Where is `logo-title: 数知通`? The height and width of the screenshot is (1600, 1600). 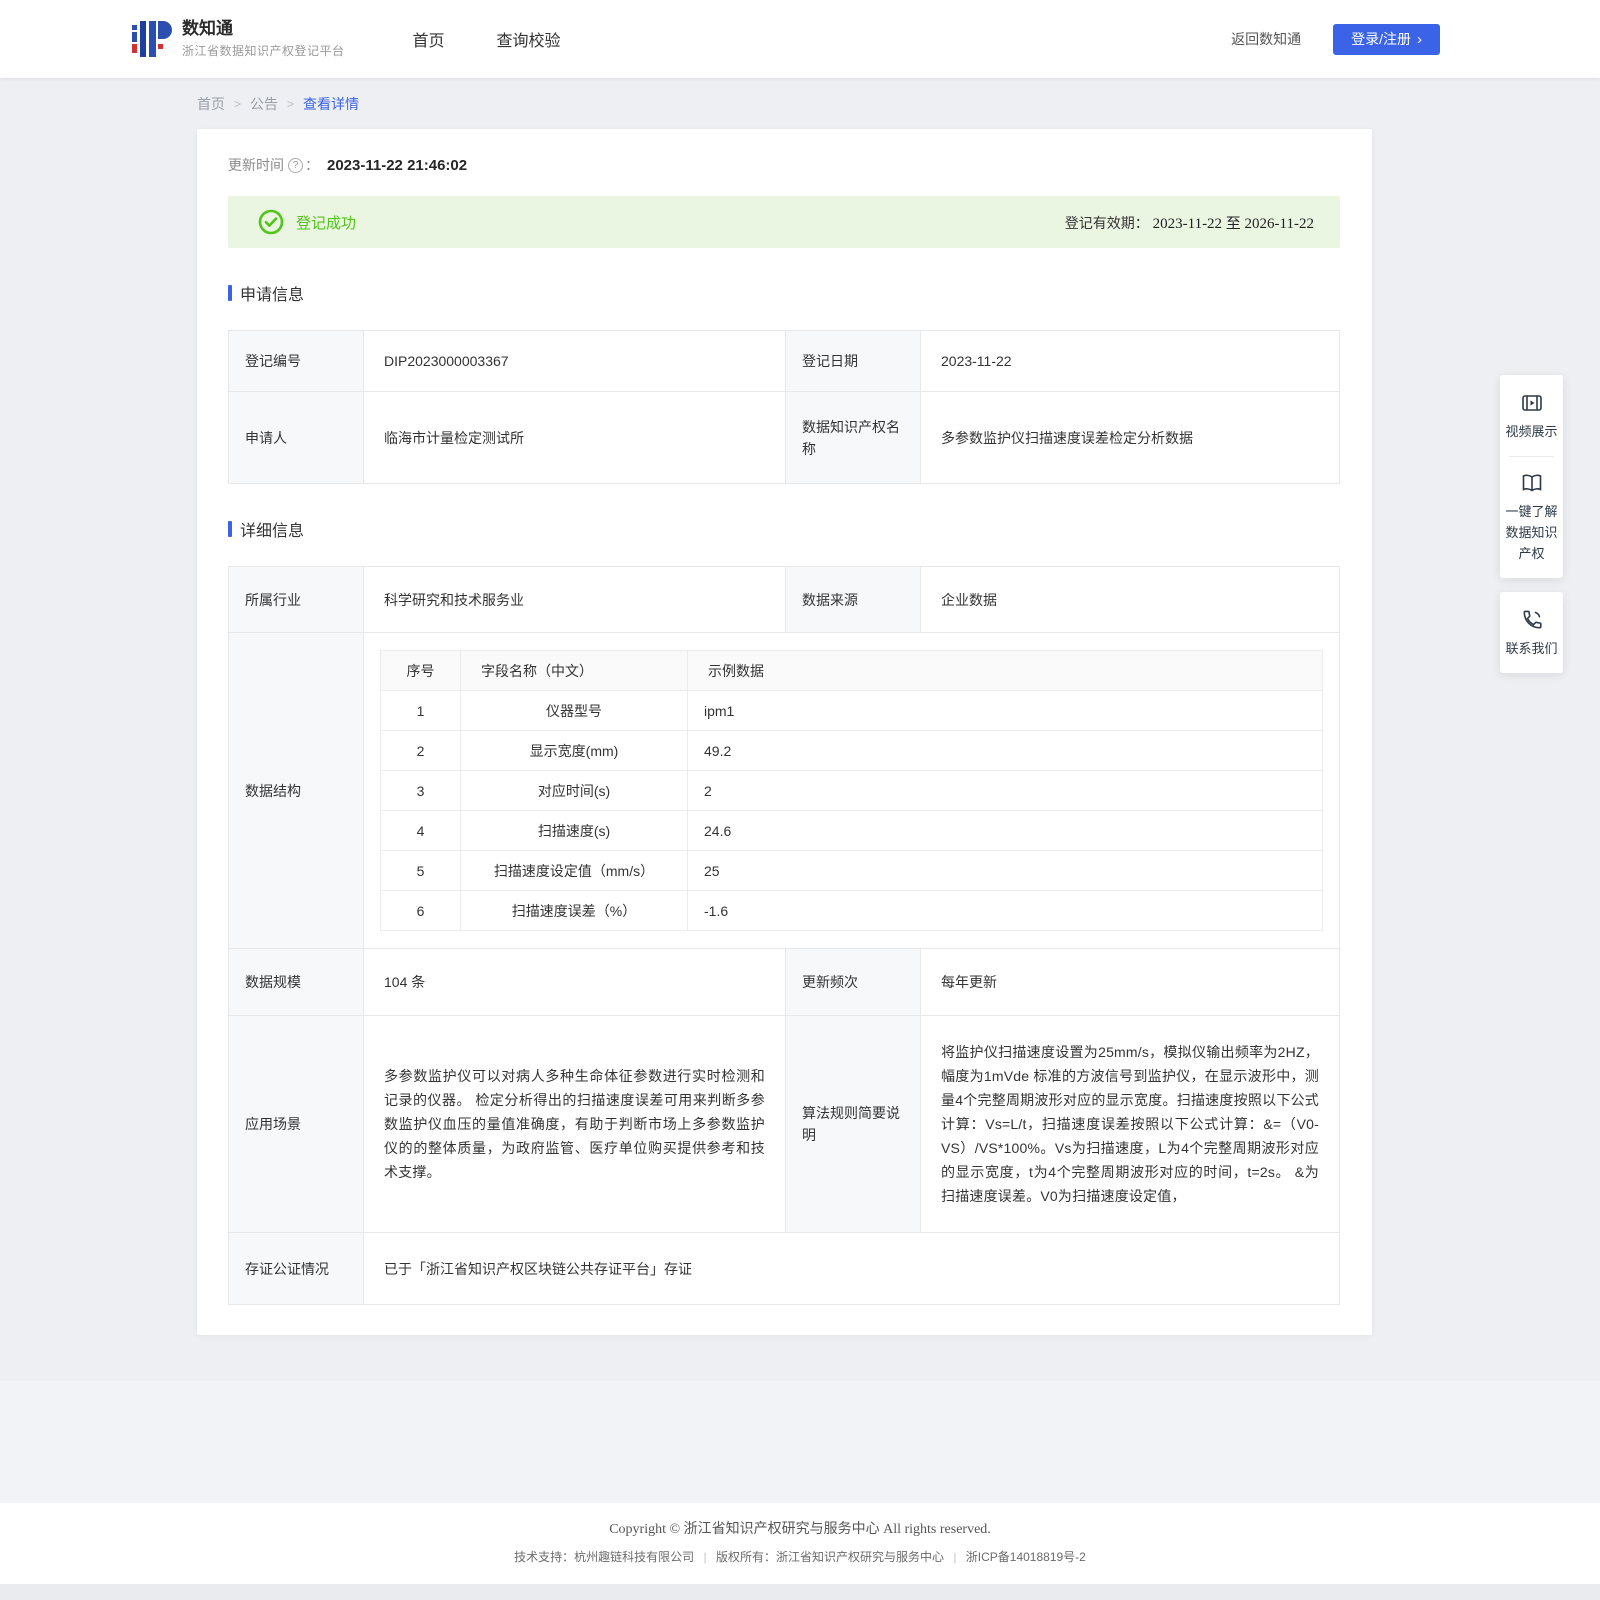
logo-title: 数知通 is located at coordinates (207, 28).